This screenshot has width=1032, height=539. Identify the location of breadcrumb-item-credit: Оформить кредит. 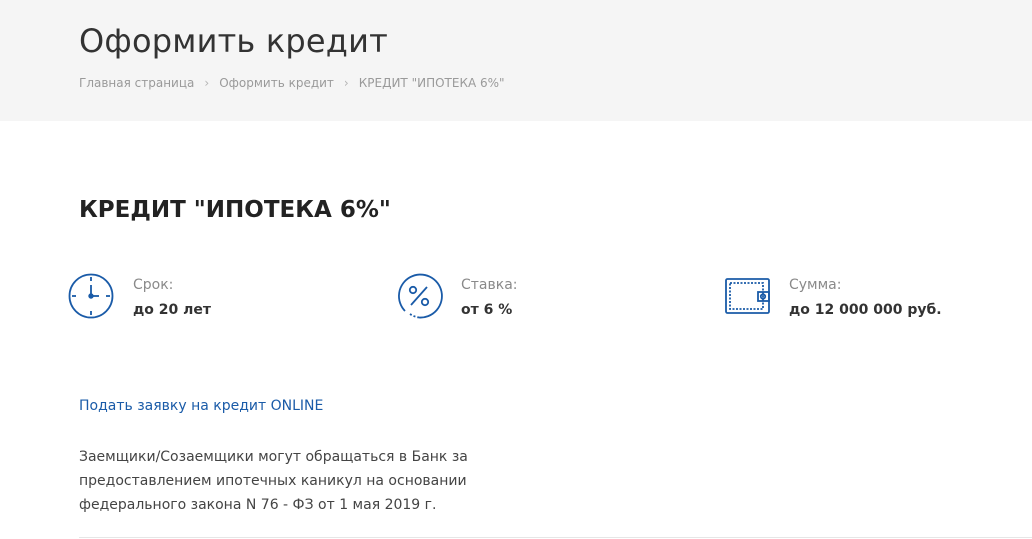
(276, 83).